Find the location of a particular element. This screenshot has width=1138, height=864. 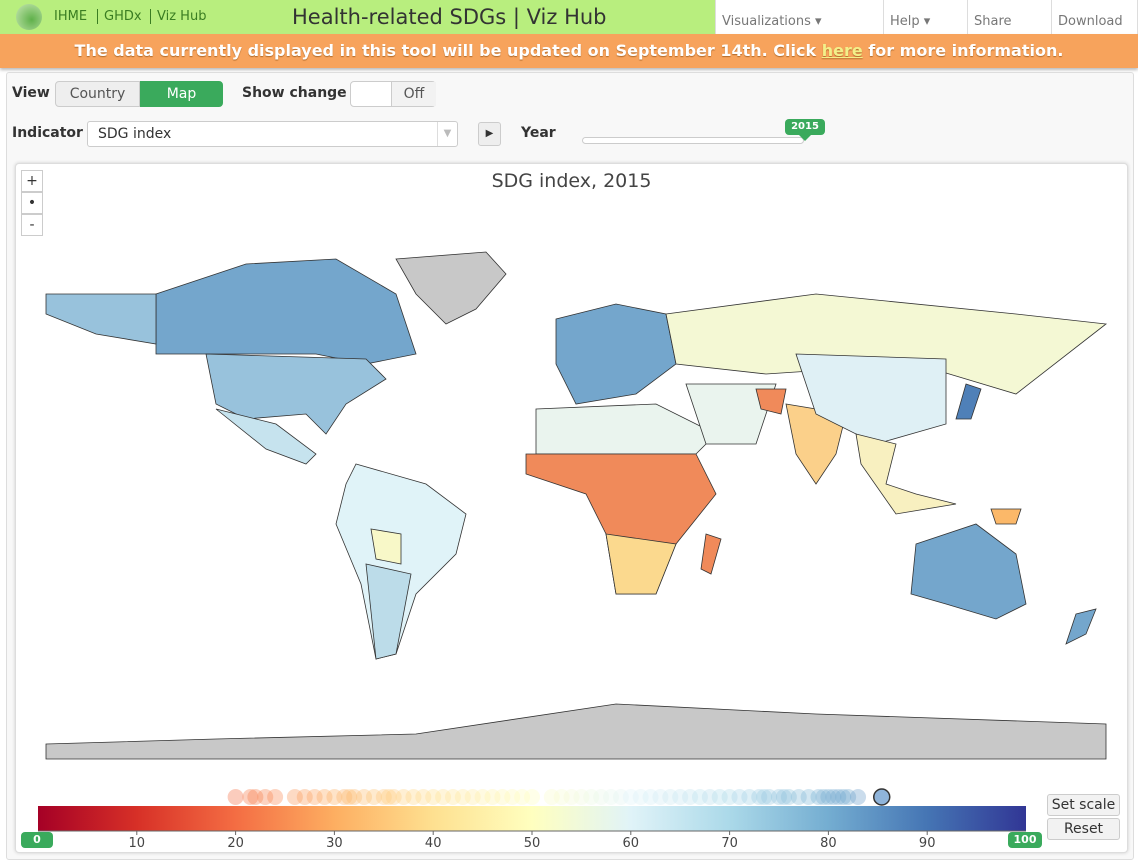

banner-text-end: for more information. is located at coordinates (963, 50).